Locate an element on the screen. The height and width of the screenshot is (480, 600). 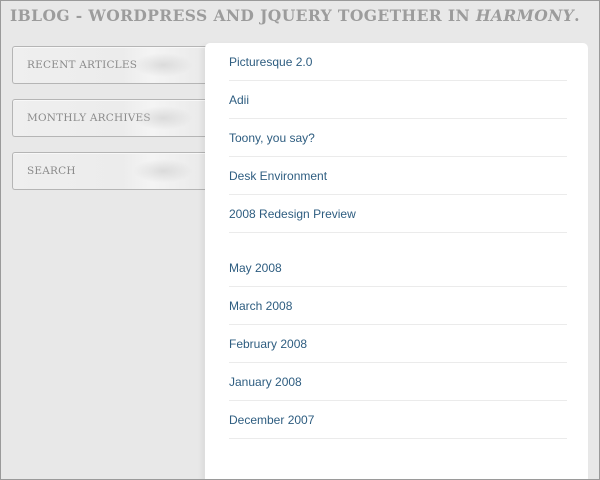
list-item: January 2008 is located at coordinates (398, 382).